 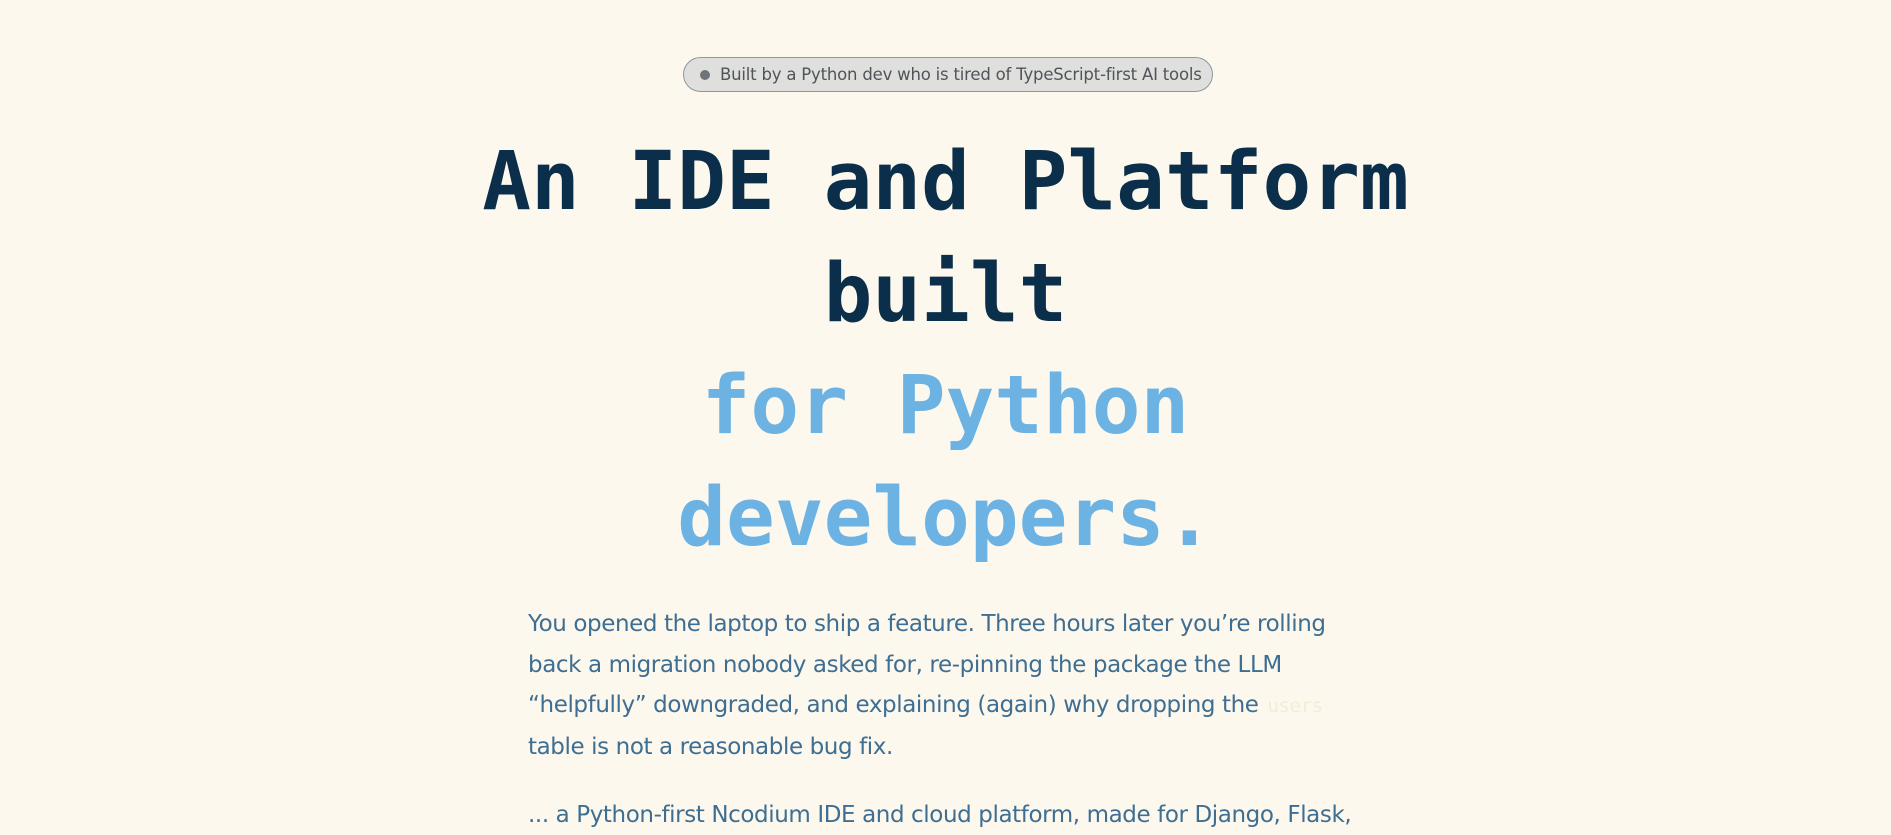 I want to click on hero-line-4: developers., so click(x=945, y=518).